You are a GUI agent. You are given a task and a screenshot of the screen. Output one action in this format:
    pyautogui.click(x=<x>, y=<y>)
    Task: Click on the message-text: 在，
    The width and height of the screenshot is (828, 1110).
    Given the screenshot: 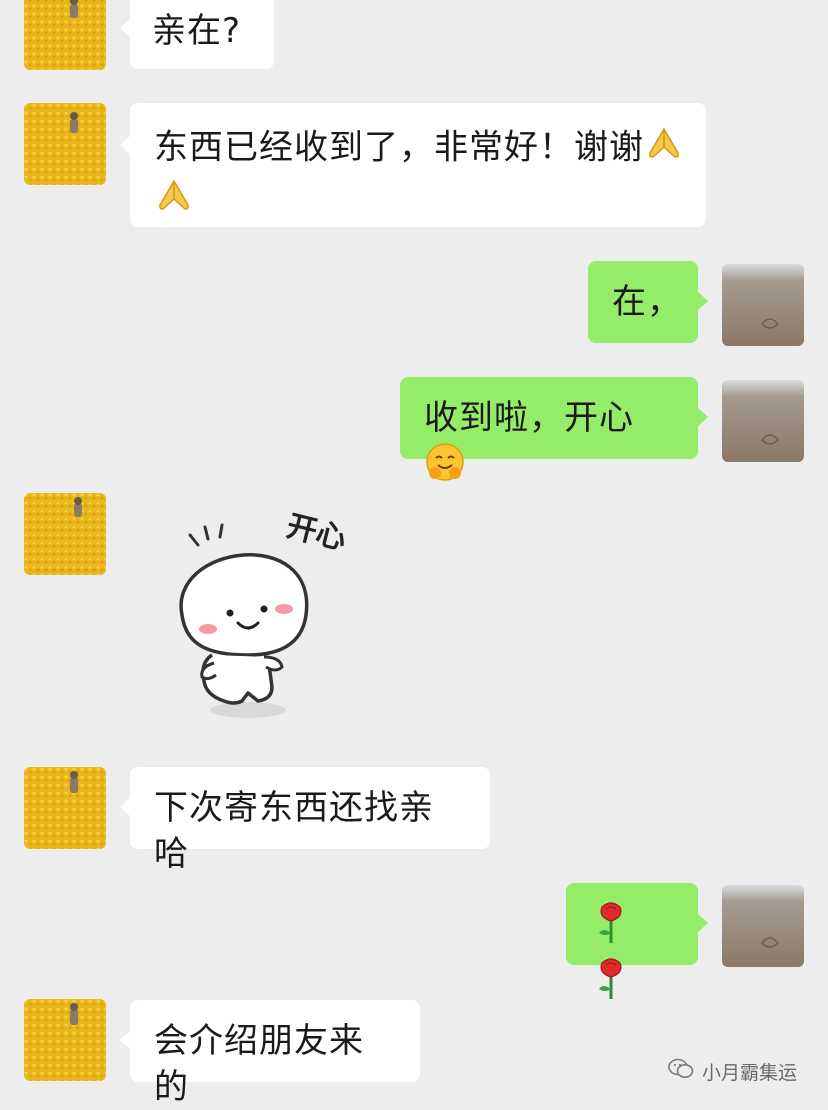 What is the action you would take?
    pyautogui.click(x=647, y=302)
    